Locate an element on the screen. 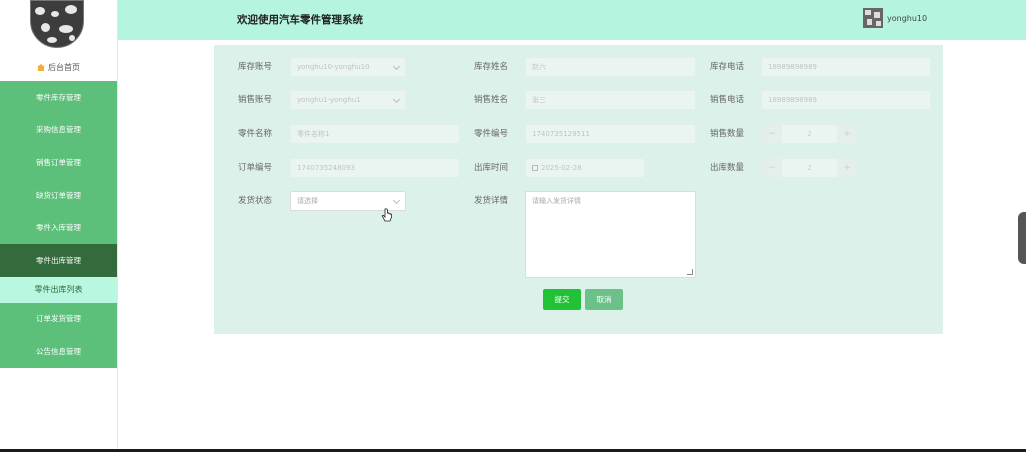 This screenshot has width=1026, height=452. sidebar-item-label: 采购信息管理 is located at coordinates (58, 130).